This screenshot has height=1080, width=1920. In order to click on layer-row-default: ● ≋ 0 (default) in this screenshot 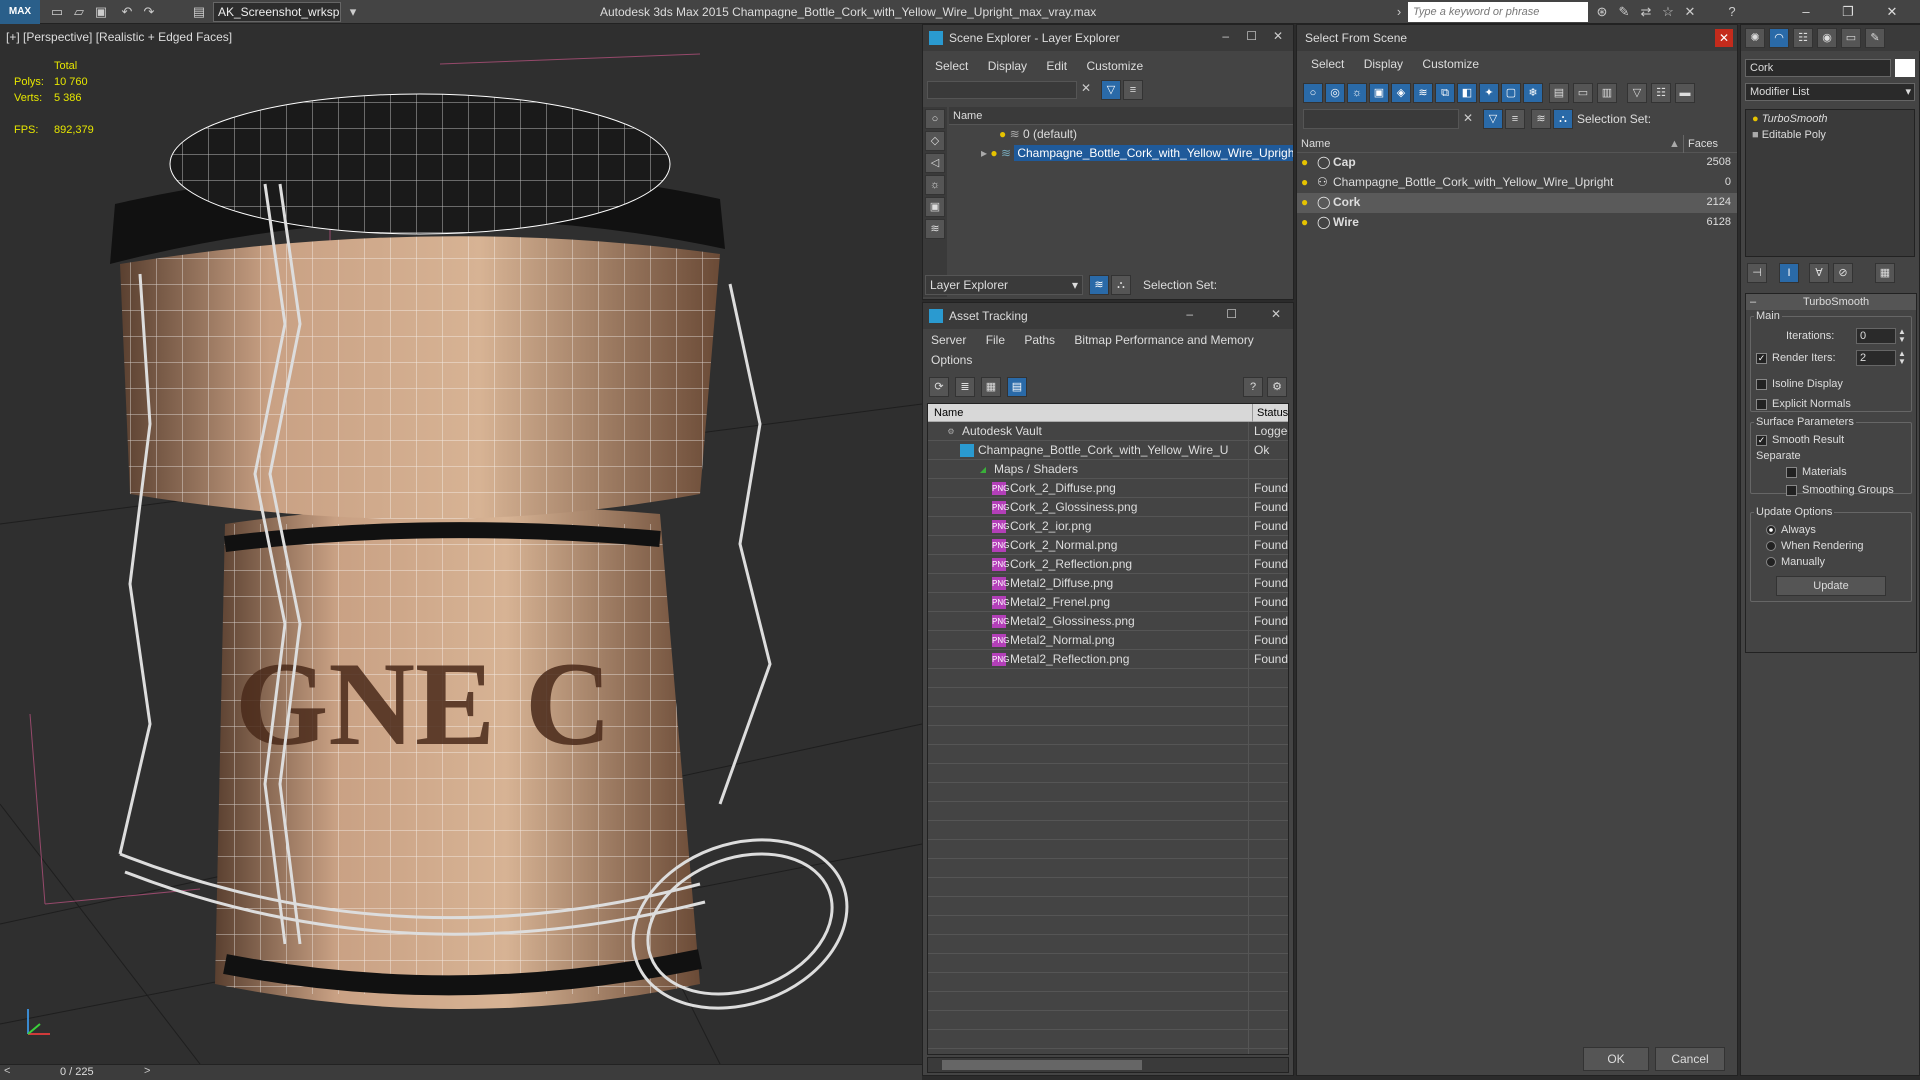, I will do `click(1121, 134)`.